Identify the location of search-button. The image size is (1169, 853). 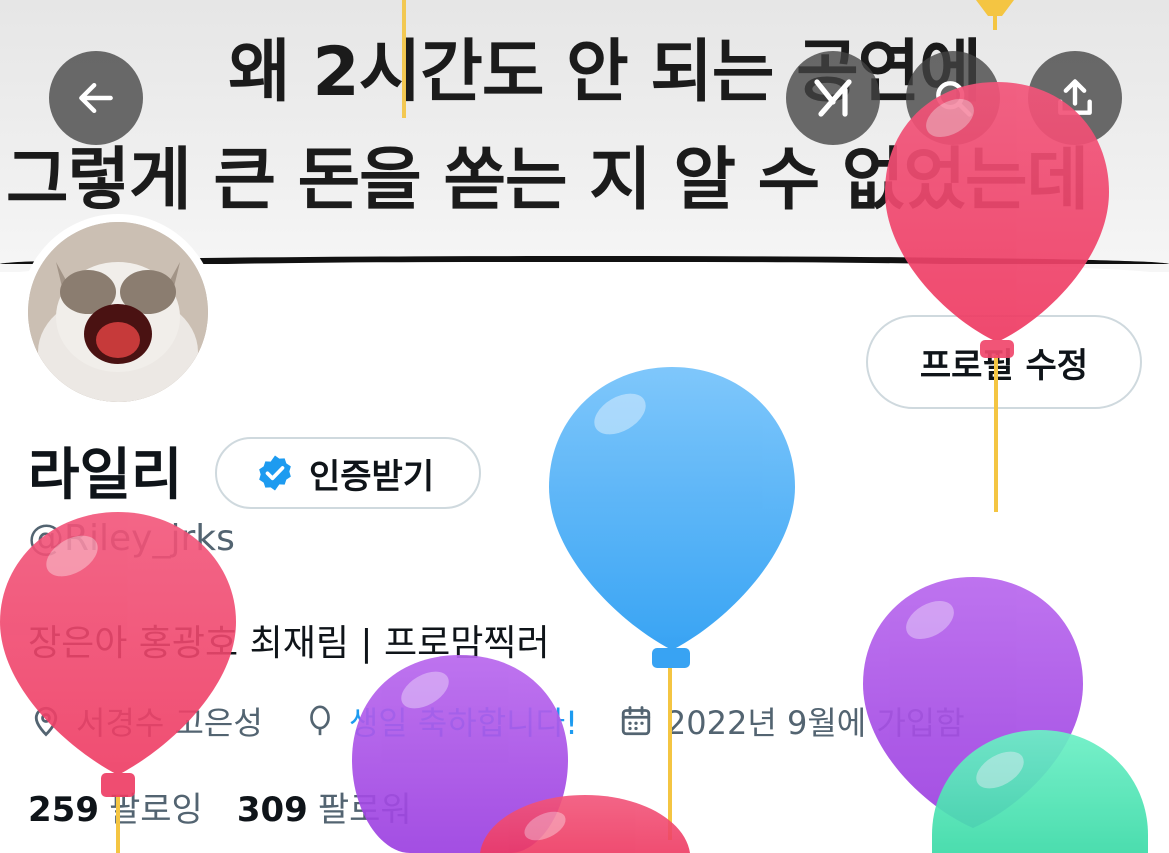
(953, 98).